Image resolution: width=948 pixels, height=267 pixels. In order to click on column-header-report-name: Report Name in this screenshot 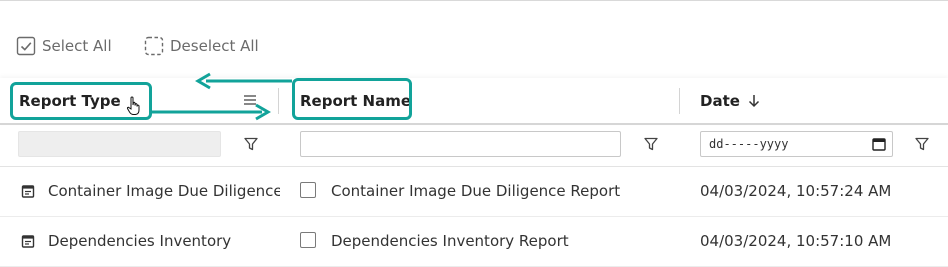, I will do `click(355, 100)`.